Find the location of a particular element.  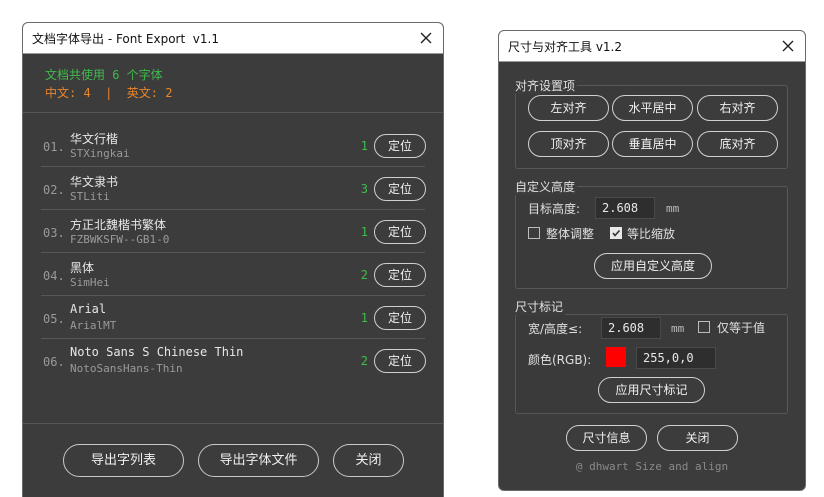

align-tool-titlebar: 尺寸与对齐工具 v1.2 is located at coordinates (652, 46).